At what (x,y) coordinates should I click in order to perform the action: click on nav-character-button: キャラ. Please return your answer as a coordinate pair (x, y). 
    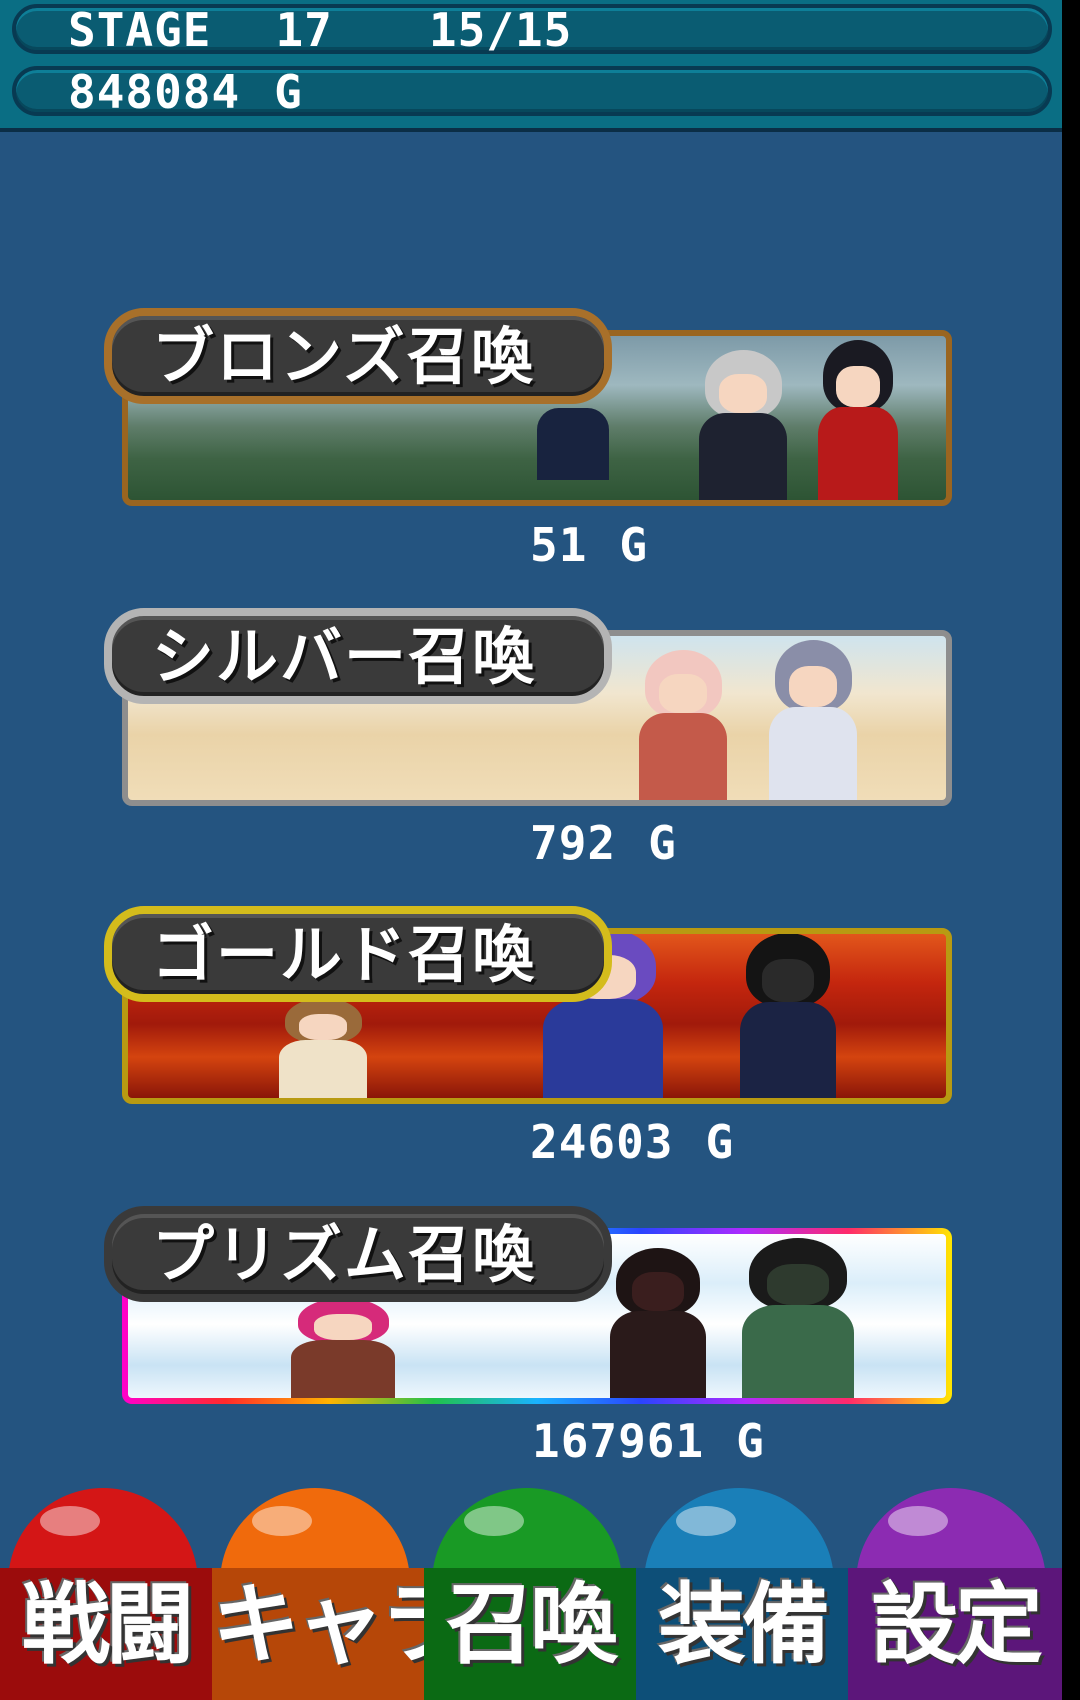
    Looking at the image, I should click on (318, 1594).